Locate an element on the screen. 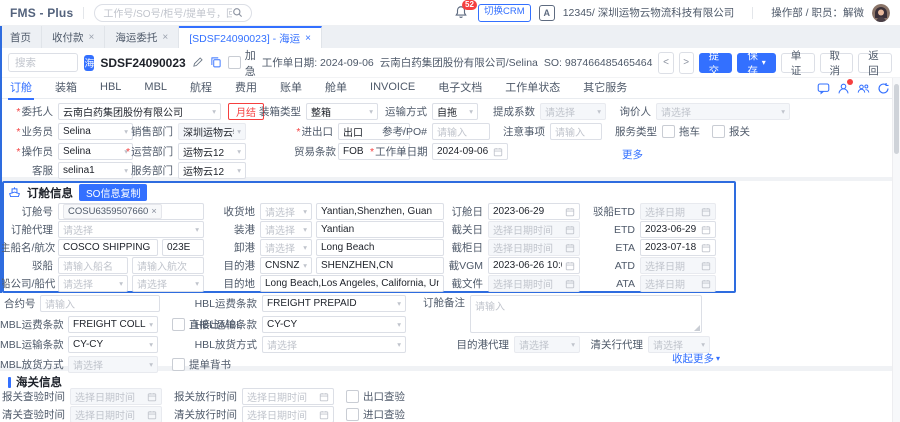  module-tab-HBL: HBL is located at coordinates (110, 88).